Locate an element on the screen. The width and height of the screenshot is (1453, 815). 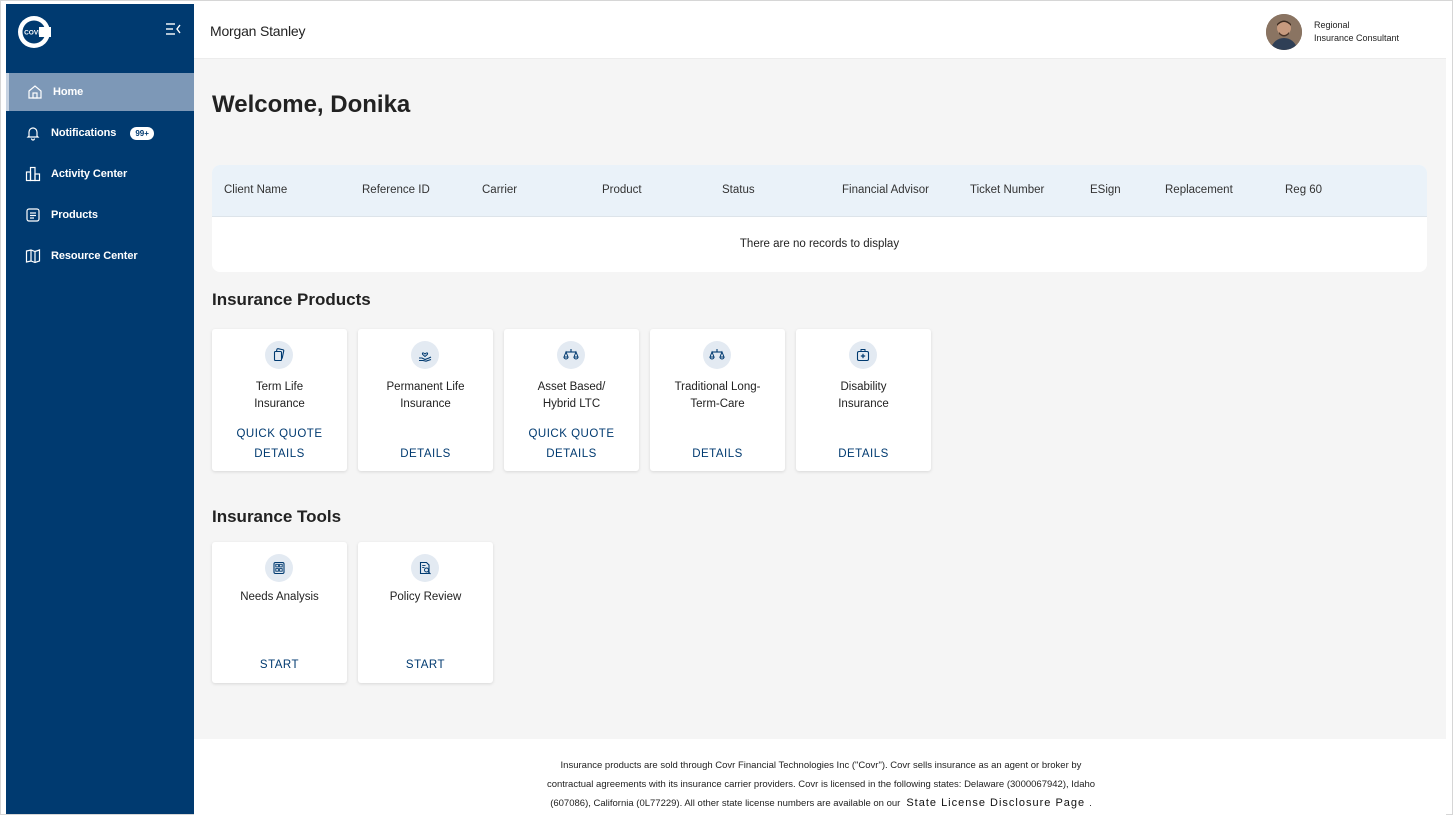
column-header-status: Status is located at coordinates (738, 190).